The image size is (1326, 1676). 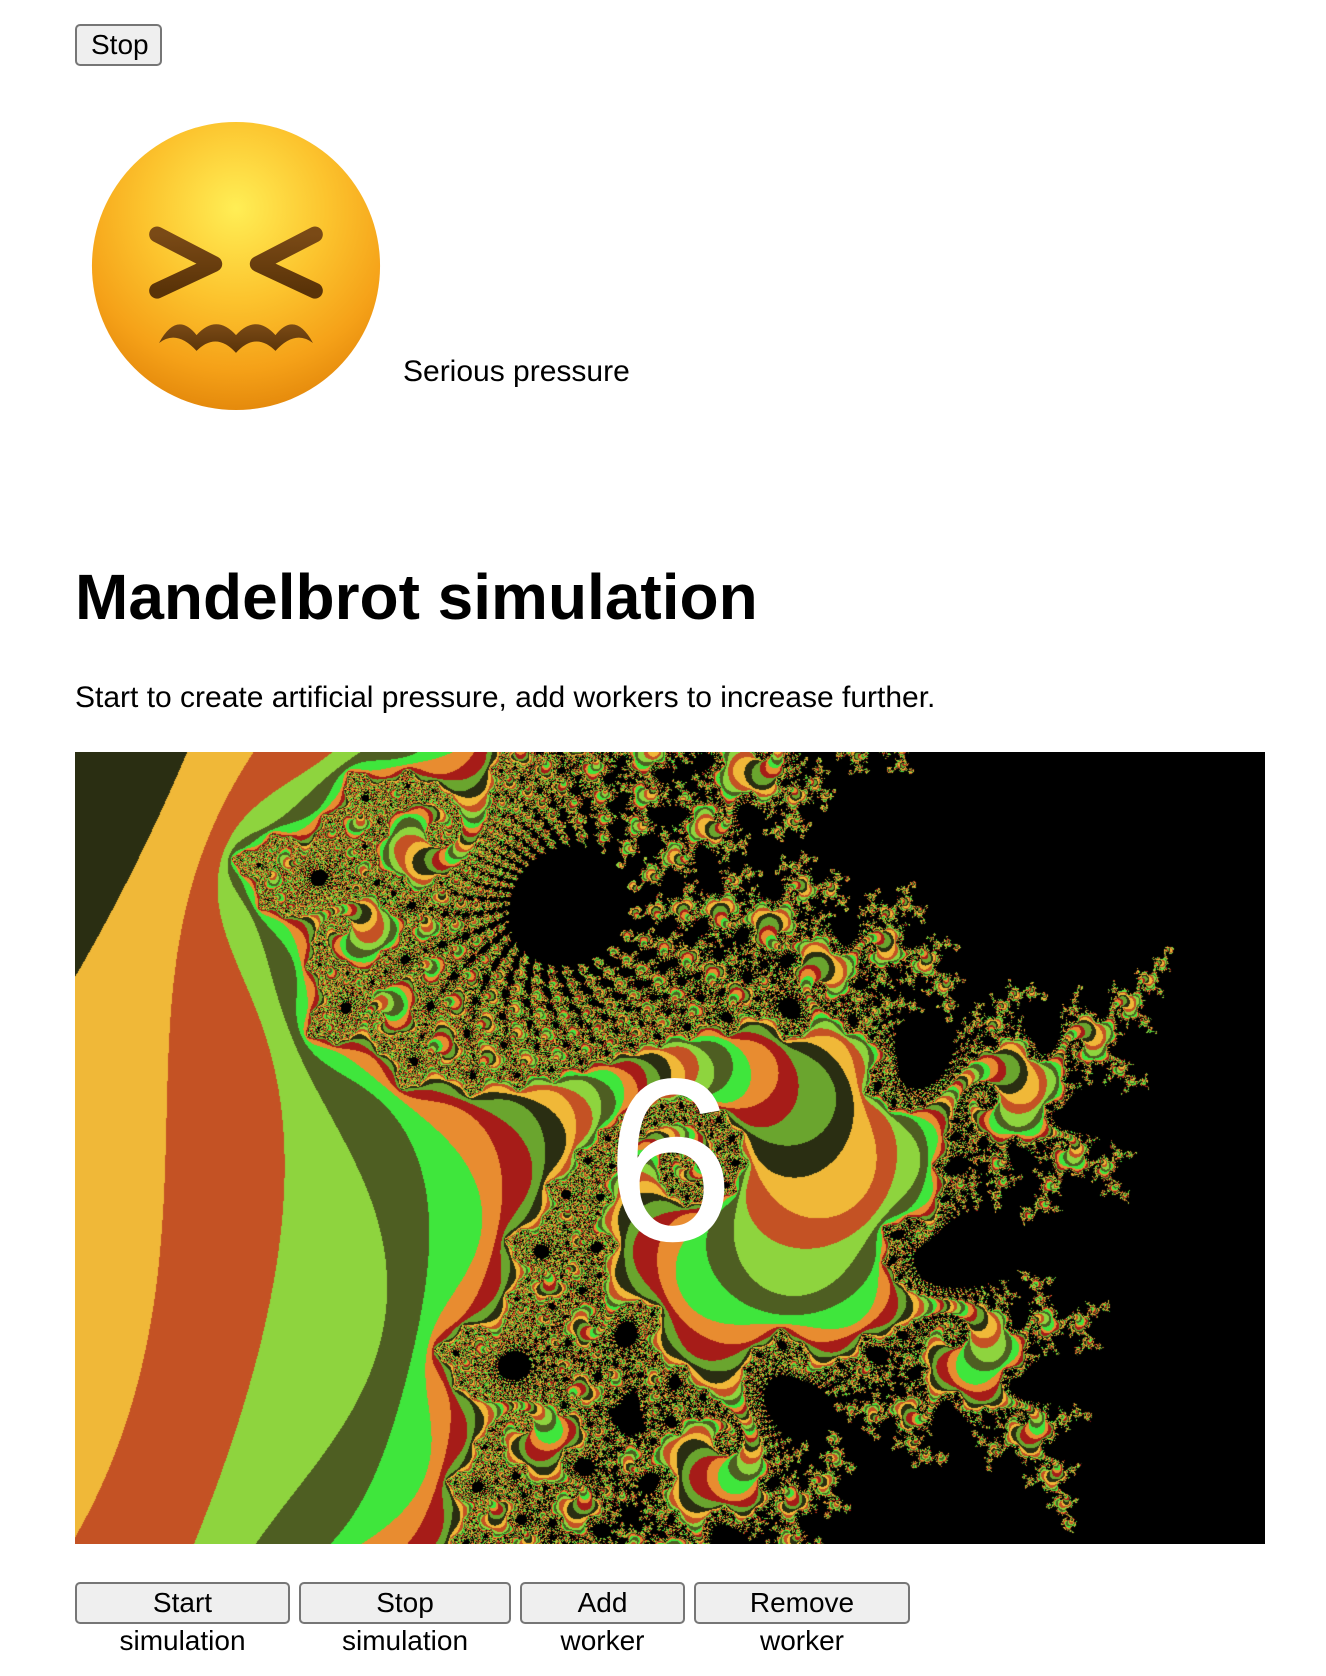 I want to click on start-simulation-button: Start simulation, so click(x=182, y=1619).